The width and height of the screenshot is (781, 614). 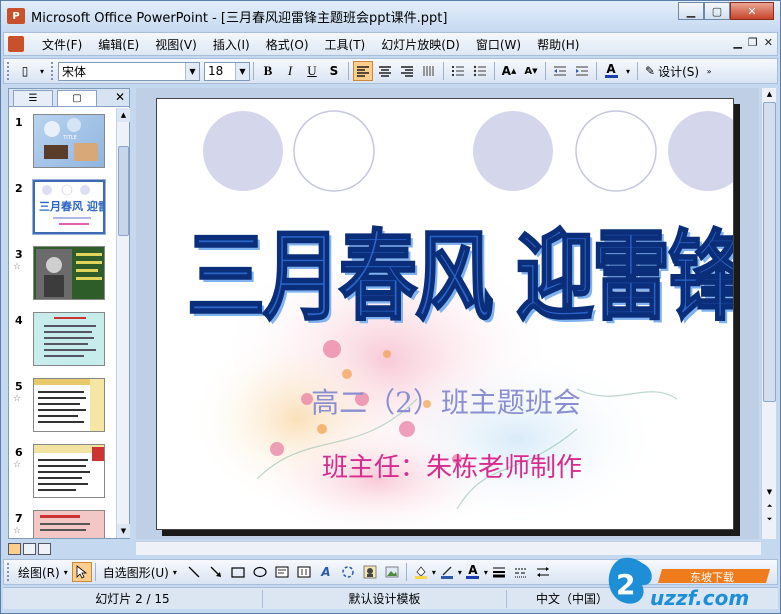 What do you see at coordinates (421, 572) in the screenshot?
I see `fill-color-icon` at bounding box center [421, 572].